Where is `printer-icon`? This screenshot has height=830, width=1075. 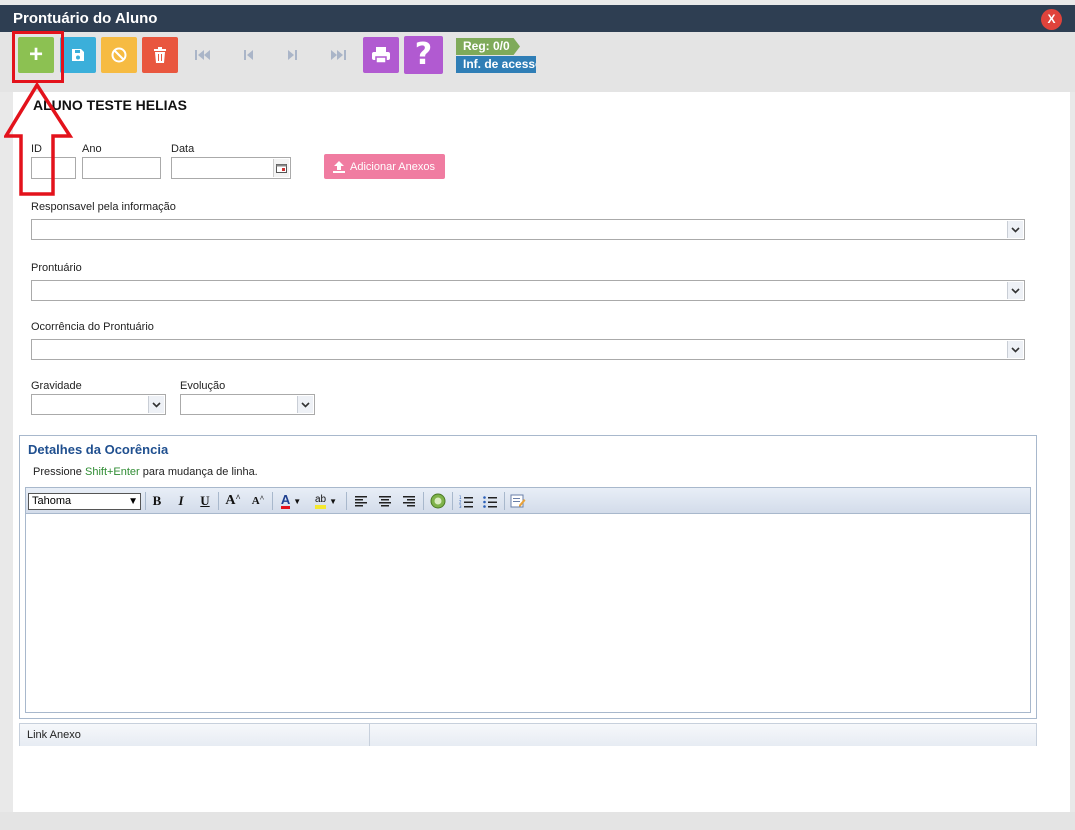 printer-icon is located at coordinates (381, 55).